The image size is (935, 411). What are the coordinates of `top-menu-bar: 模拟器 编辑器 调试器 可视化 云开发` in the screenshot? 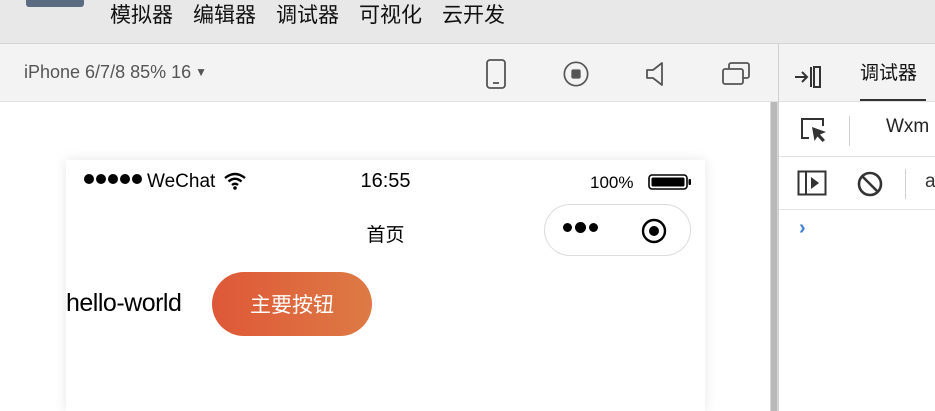 It's located at (467, 22).